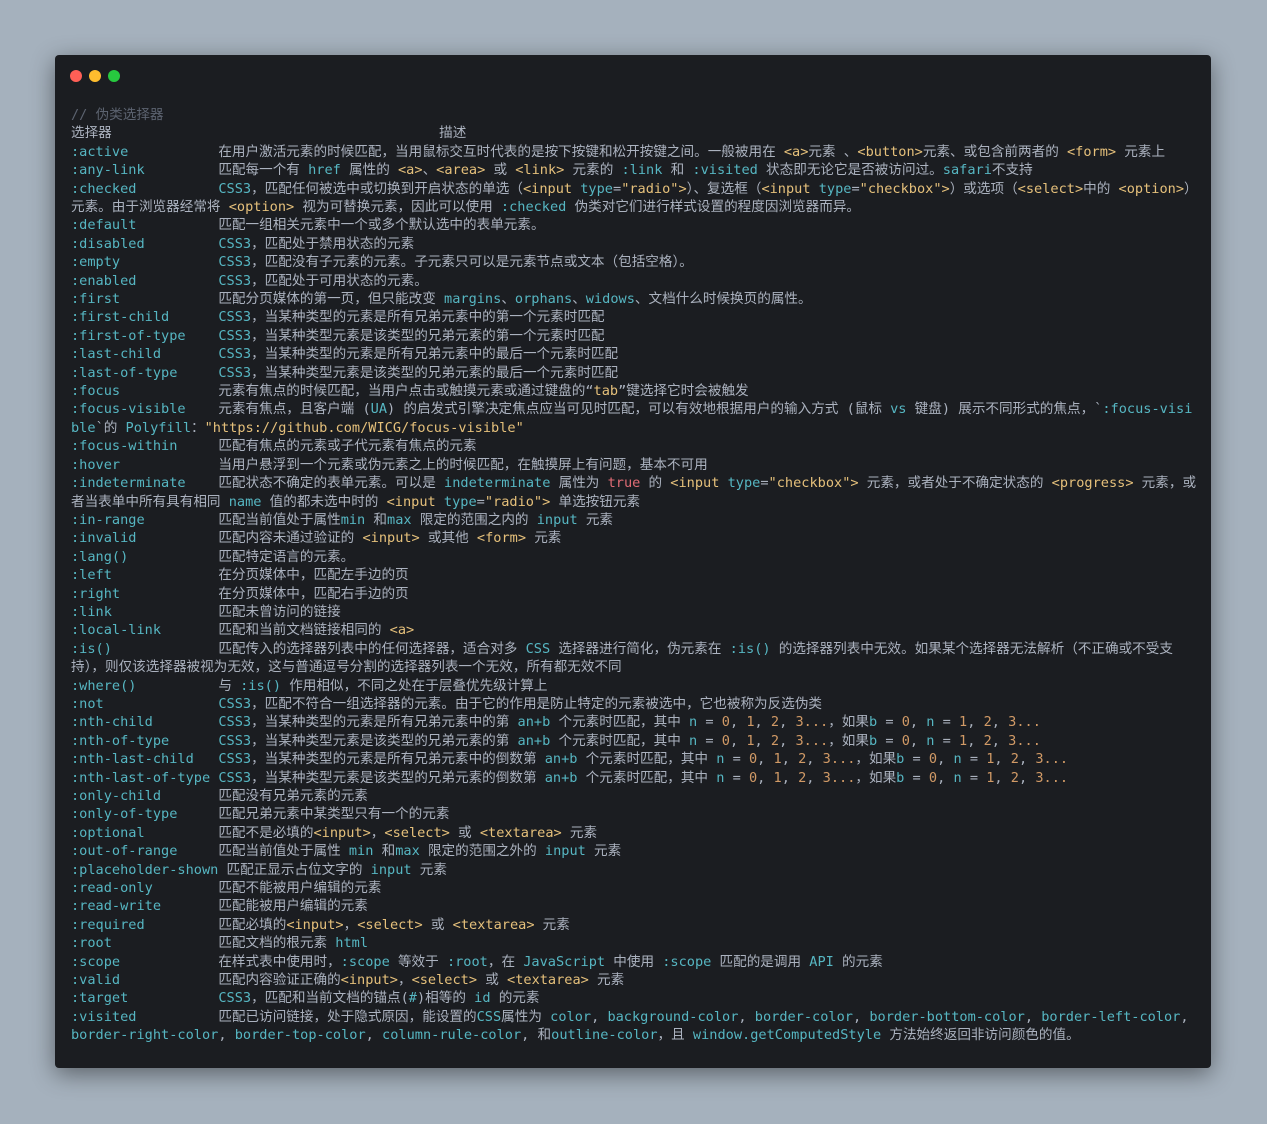 This screenshot has height=1124, width=1267. What do you see at coordinates (500, 170) in the screenshot?
I see `description-segment: 或` at bounding box center [500, 170].